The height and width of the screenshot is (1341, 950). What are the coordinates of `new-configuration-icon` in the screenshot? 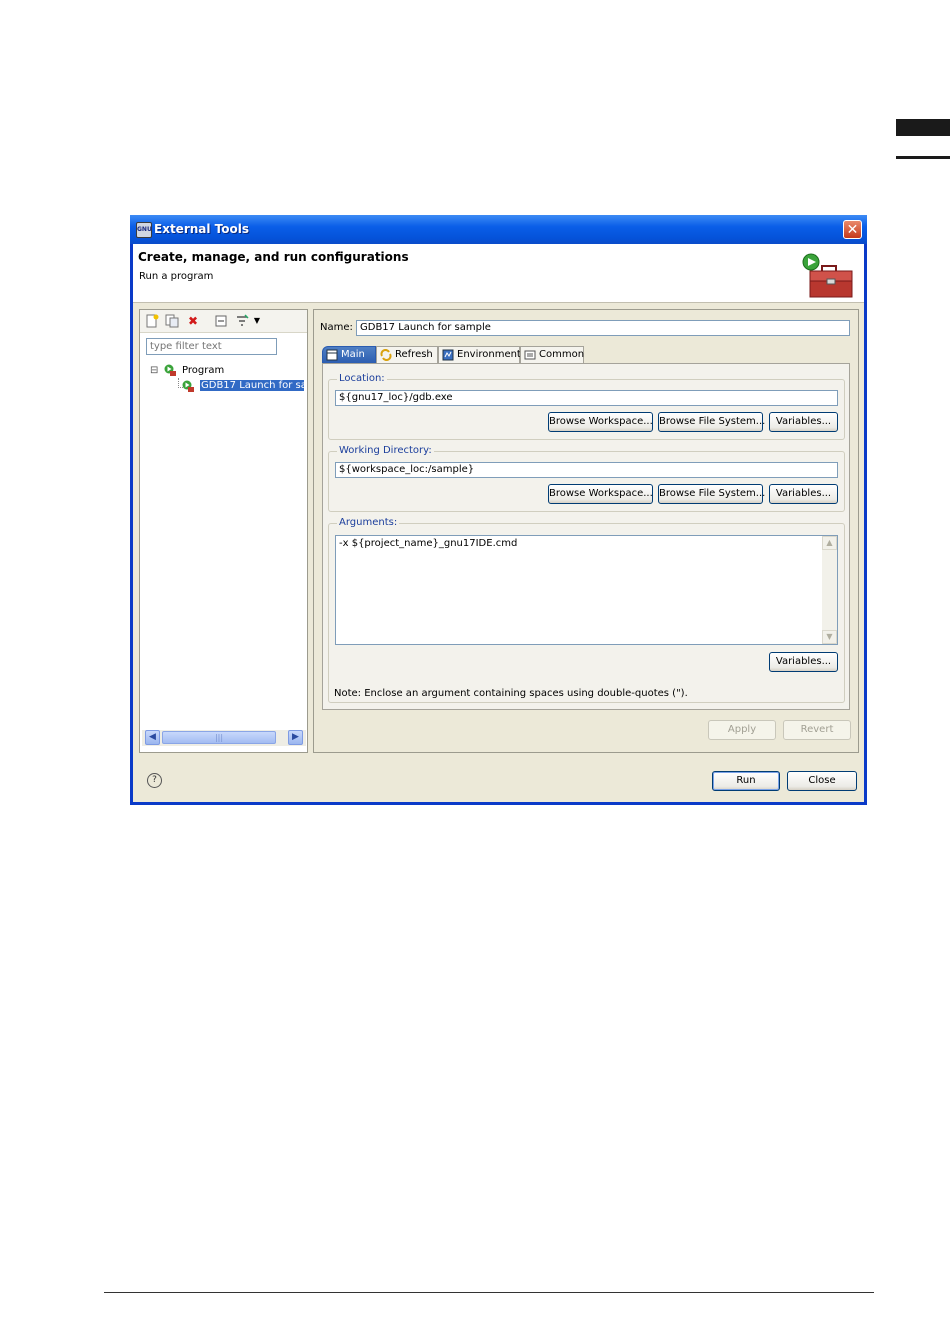 It's located at (152, 321).